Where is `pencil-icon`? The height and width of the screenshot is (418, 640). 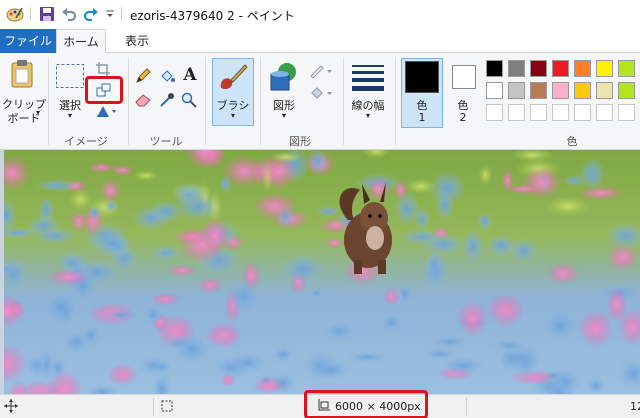
pencil-icon is located at coordinates (143, 76).